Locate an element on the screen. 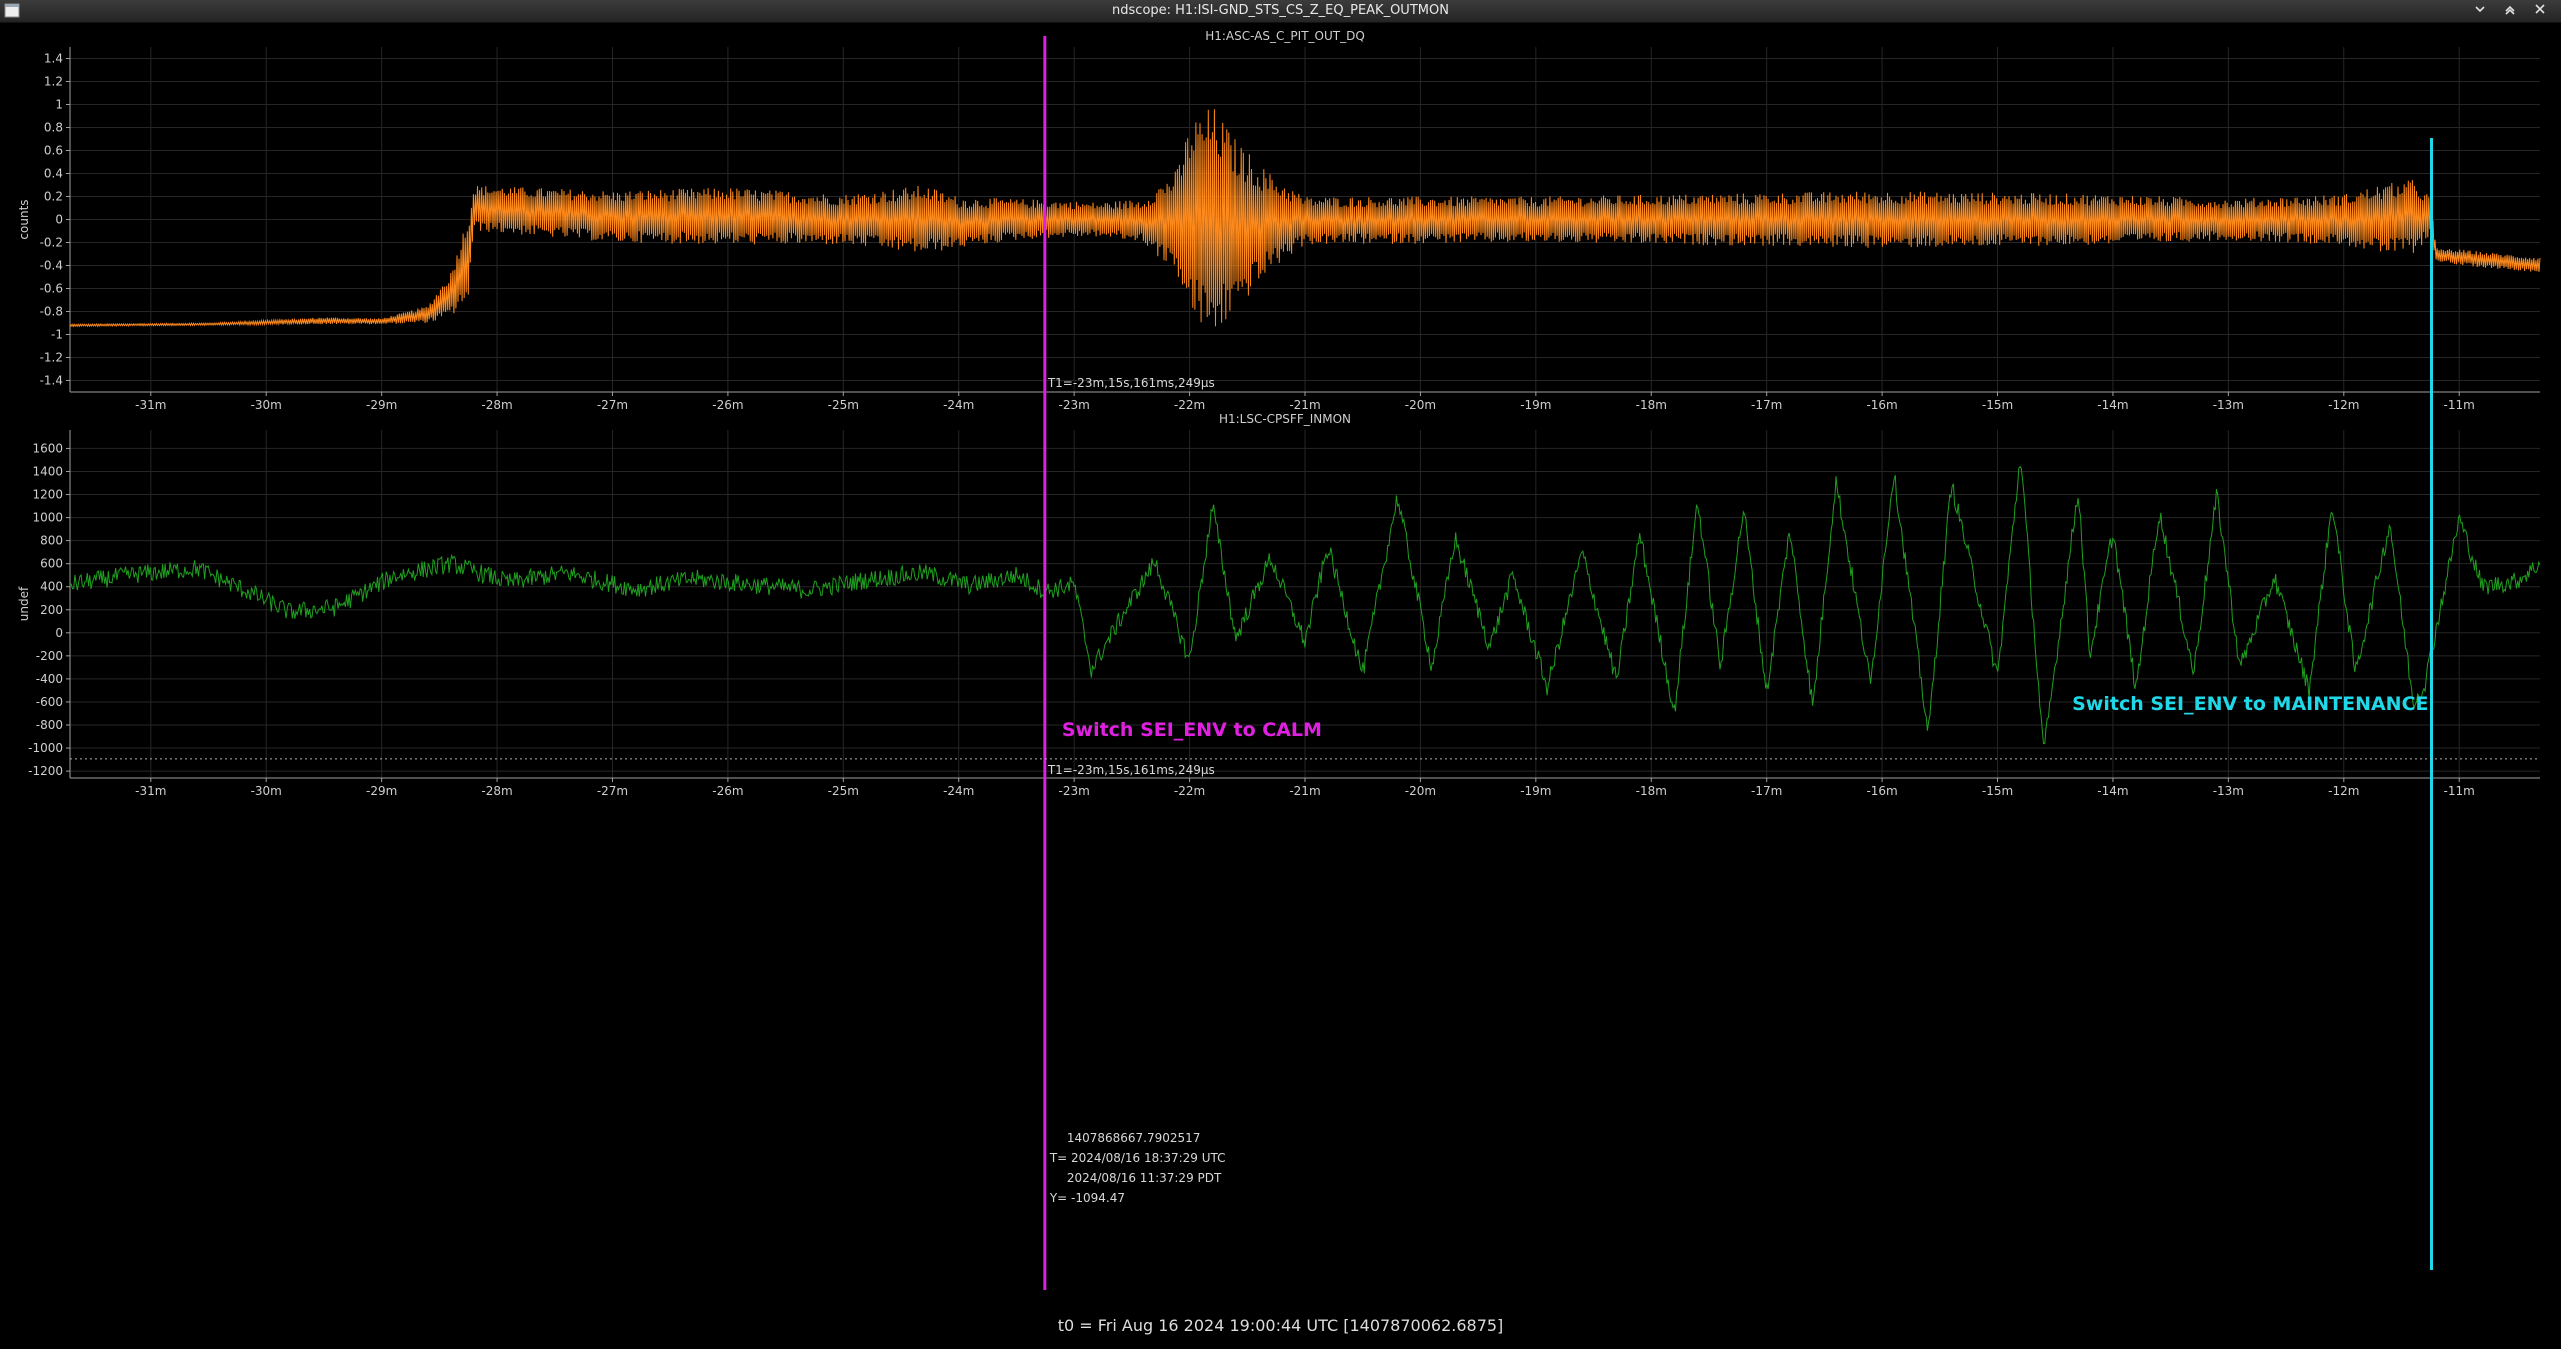 This screenshot has width=2561, height=1349. minimize-button is located at coordinates (2480, 11).